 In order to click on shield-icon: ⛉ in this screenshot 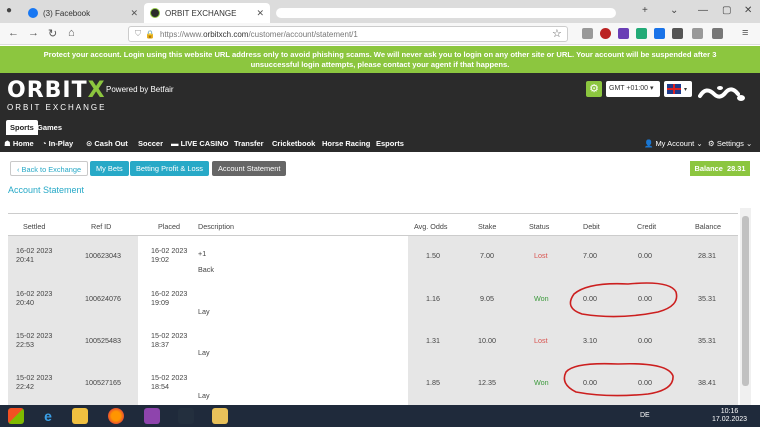, I will do `click(138, 33)`.